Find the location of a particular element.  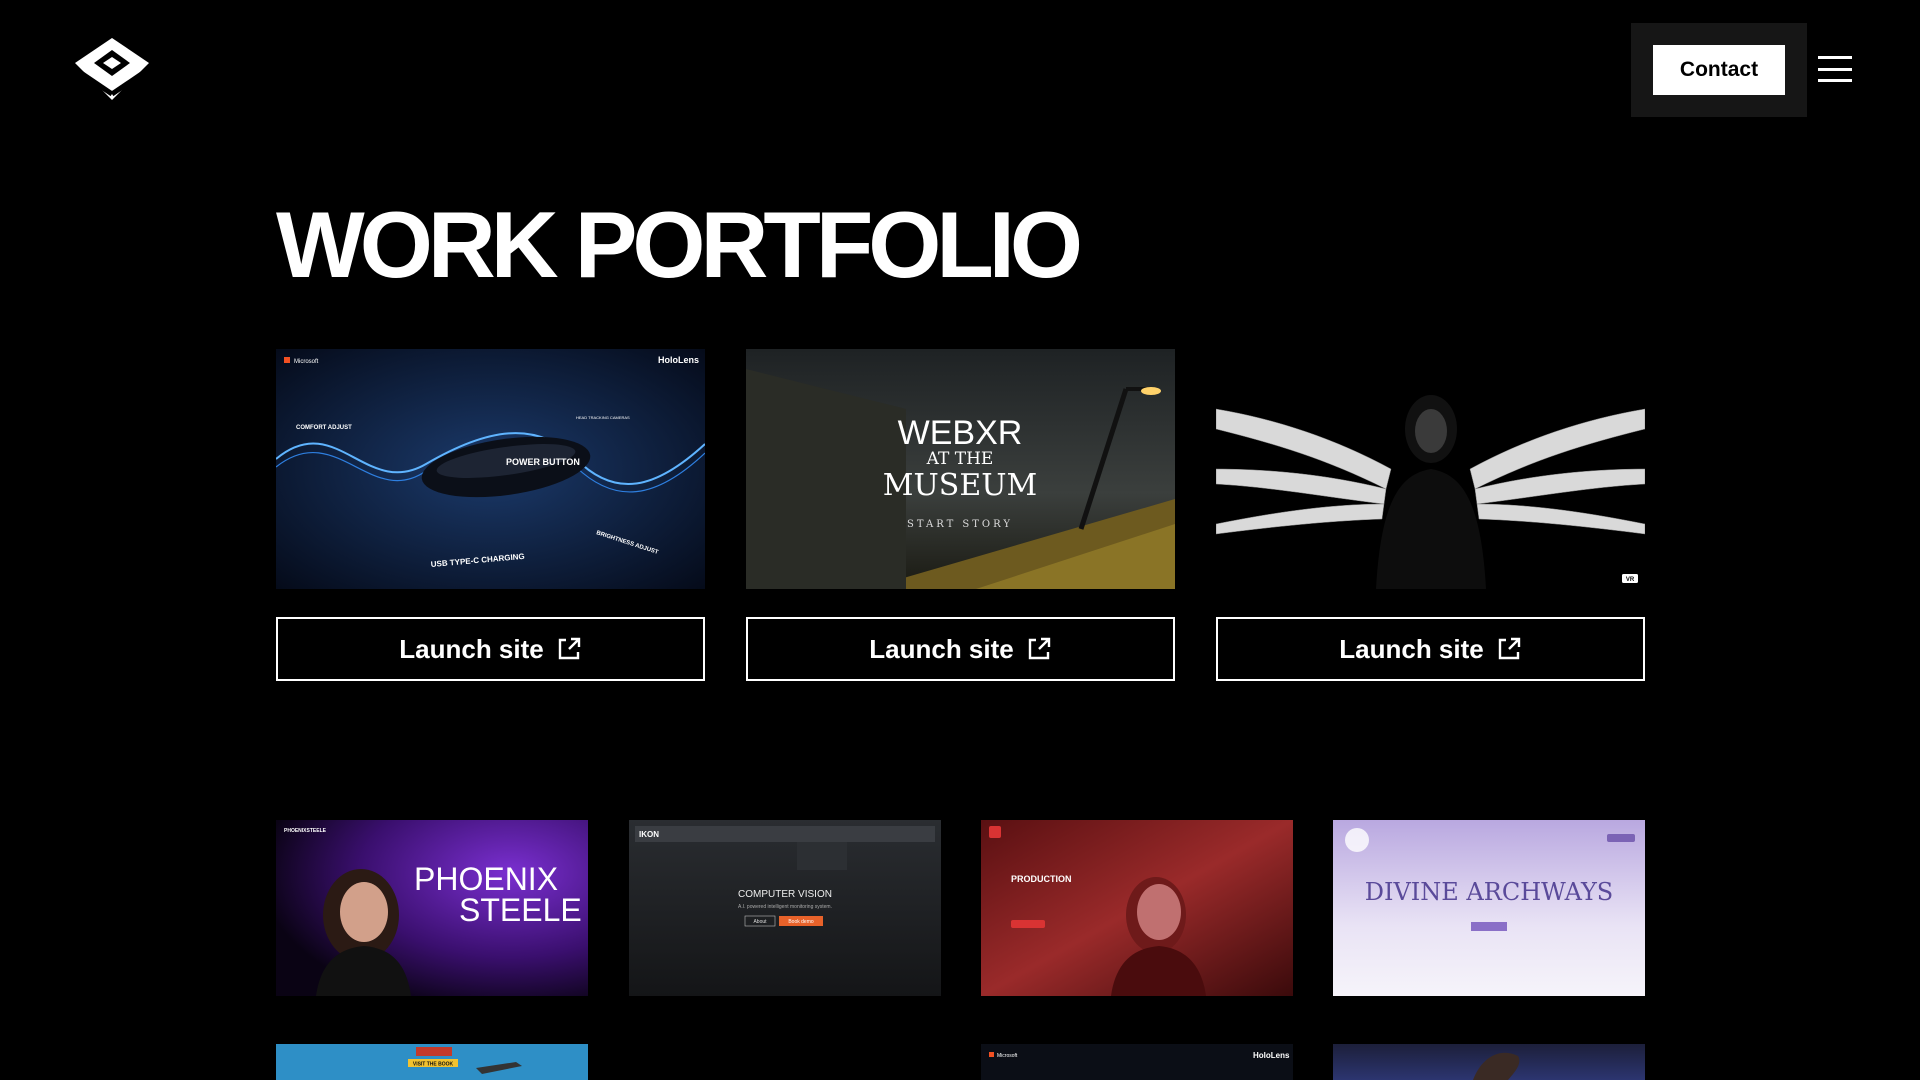

project-thumbnail-production: PRODUCTION is located at coordinates (1137, 908).